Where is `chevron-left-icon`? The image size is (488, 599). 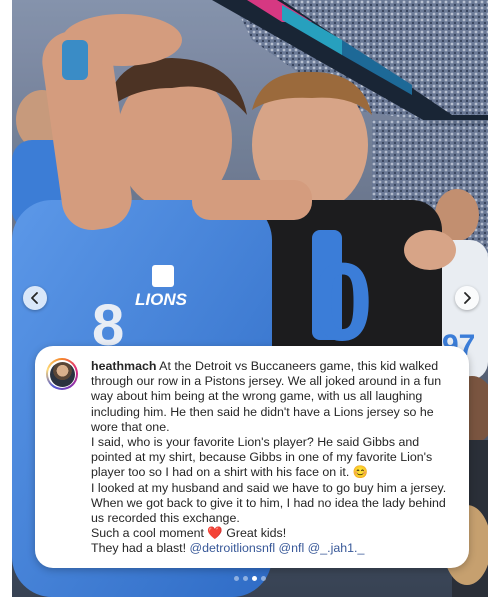
chevron-left-icon is located at coordinates (34, 298).